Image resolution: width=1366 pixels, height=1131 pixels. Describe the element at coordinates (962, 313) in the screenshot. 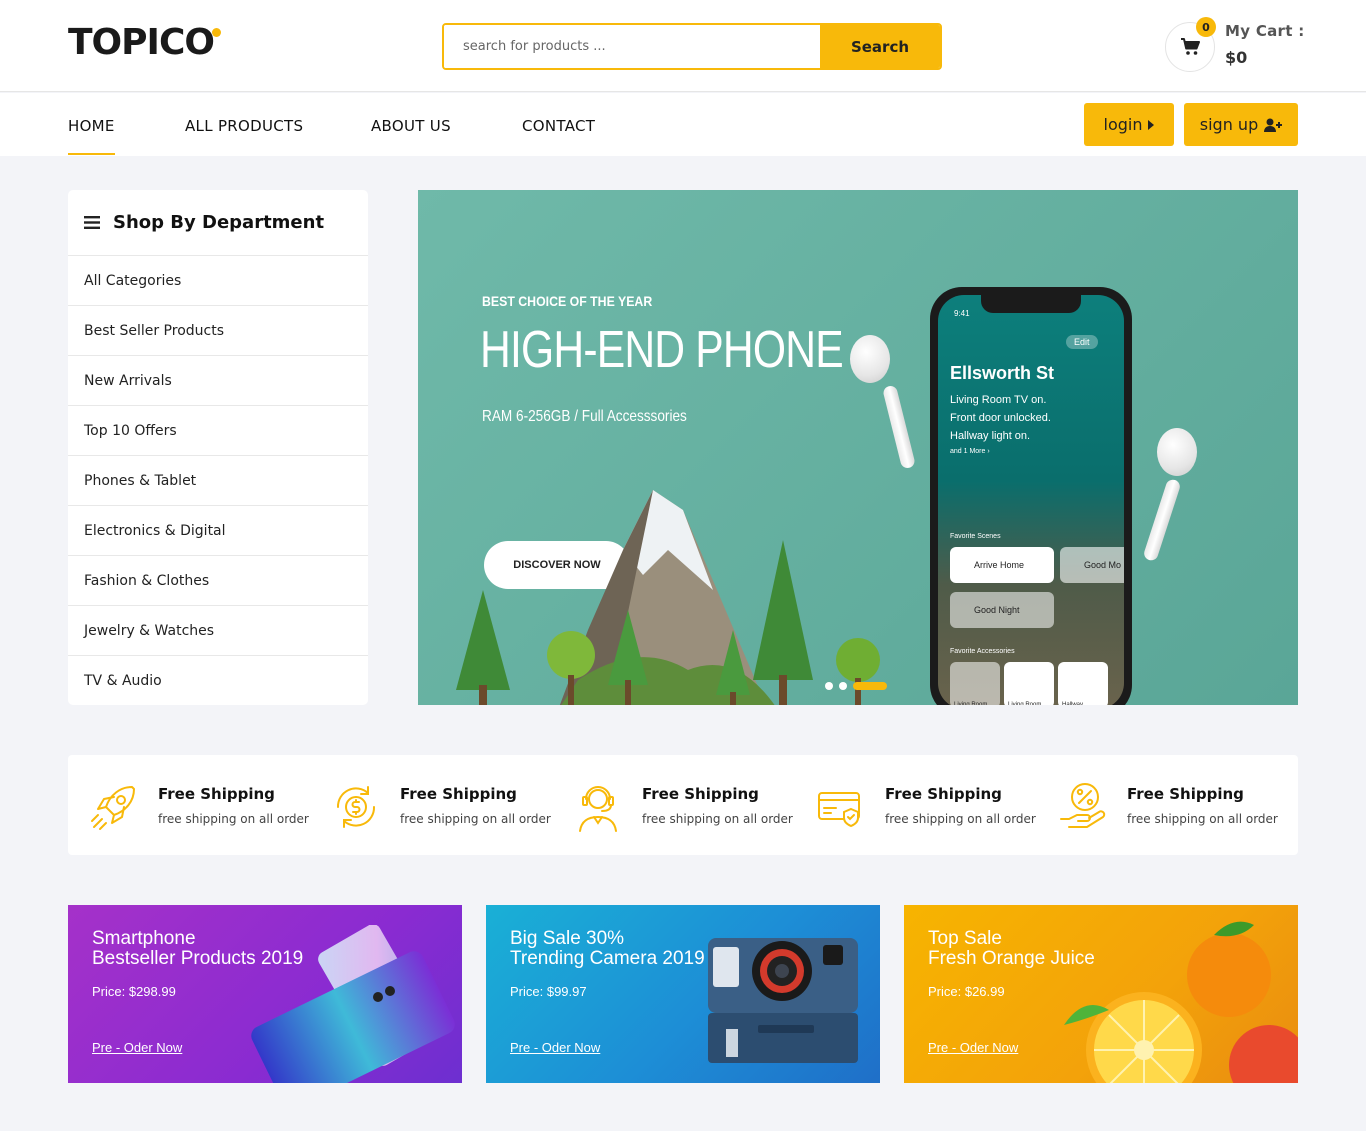

I see `phone-time: 9:41` at that location.